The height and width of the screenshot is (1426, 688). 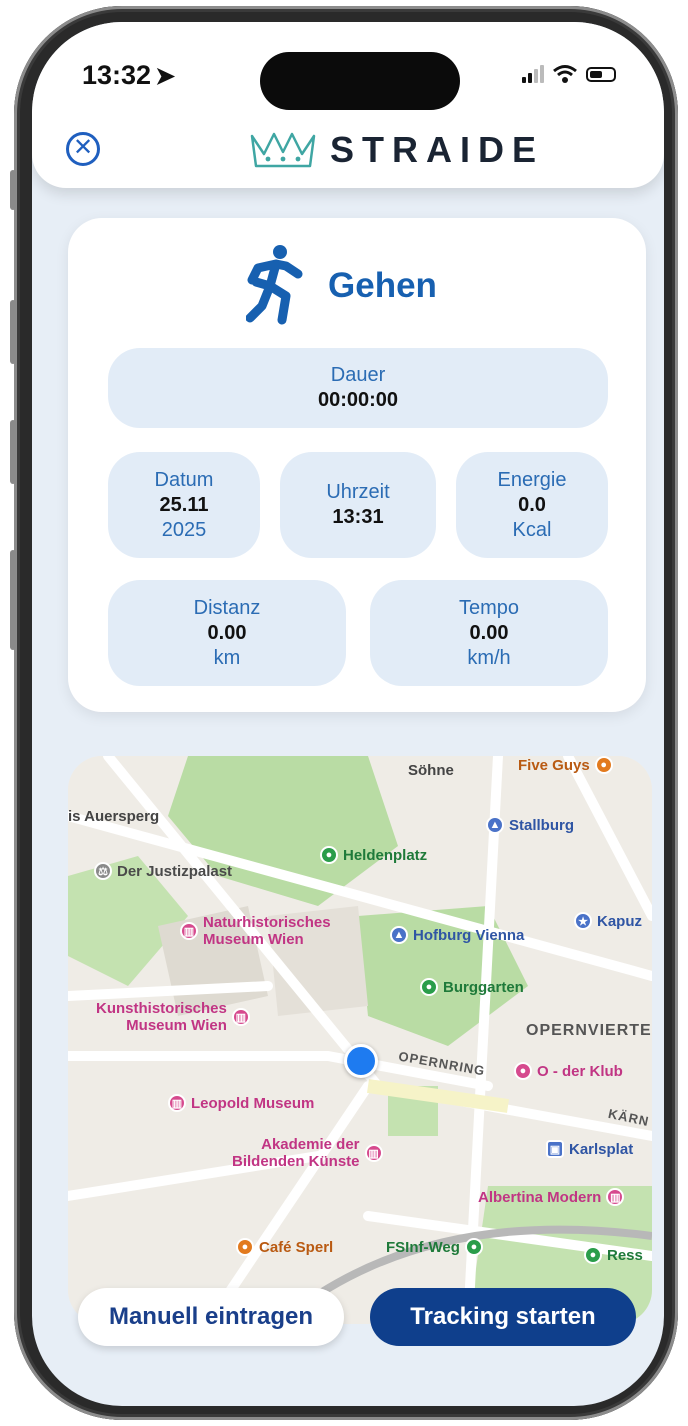 What do you see at coordinates (489, 607) in the screenshot?
I see `pace-label: Tempo` at bounding box center [489, 607].